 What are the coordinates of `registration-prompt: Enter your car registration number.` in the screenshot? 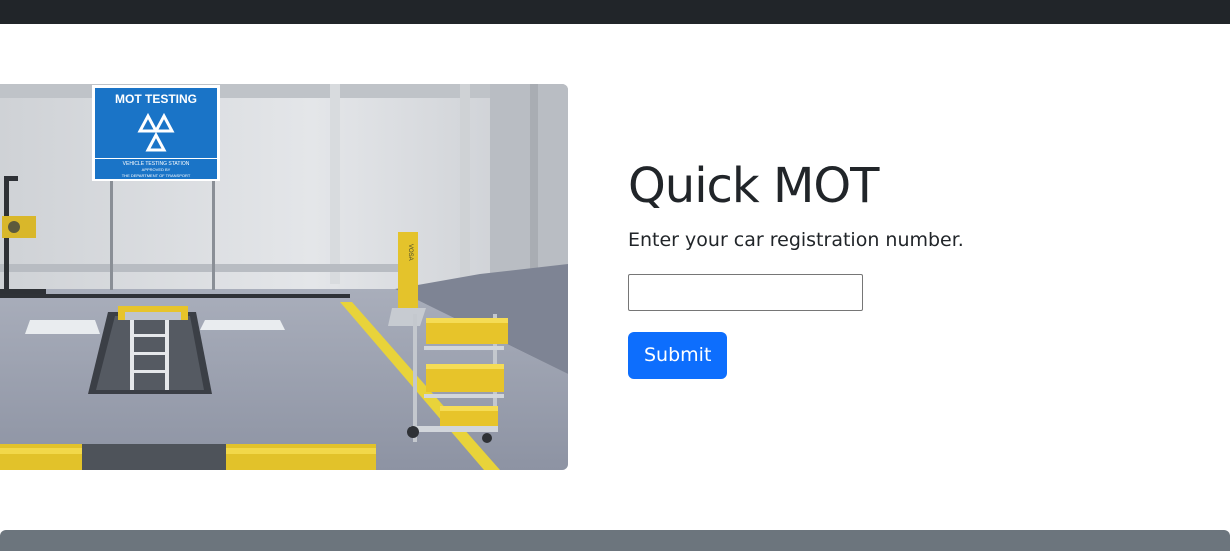 It's located at (796, 240).